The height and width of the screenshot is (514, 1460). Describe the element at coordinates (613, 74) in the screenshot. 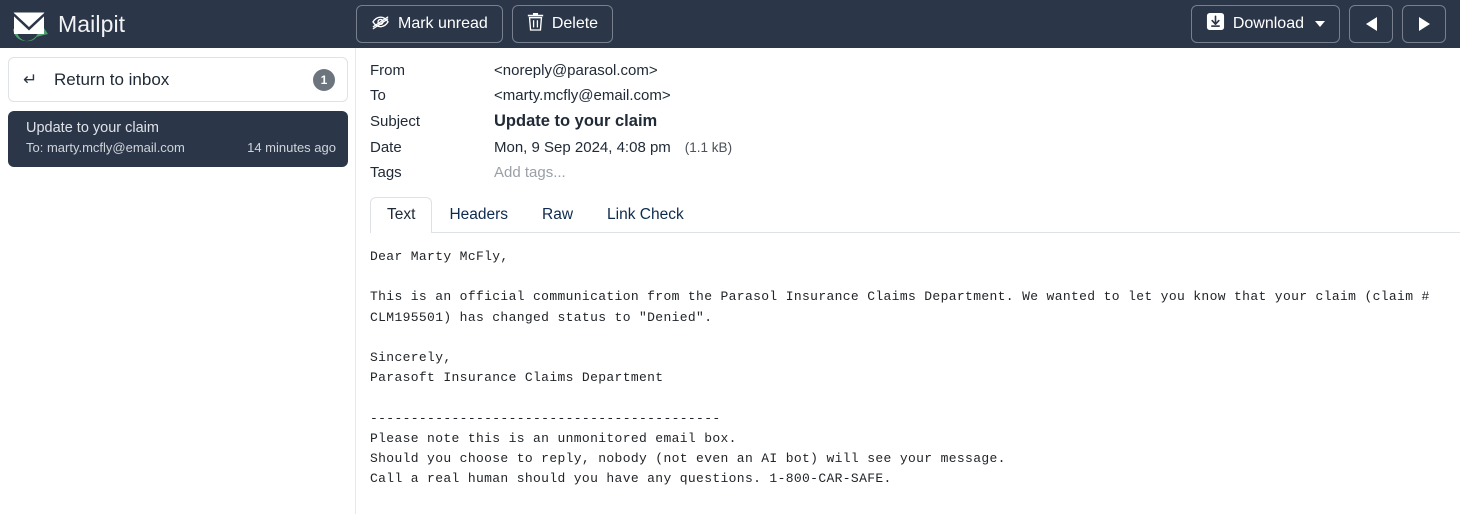

I see `from-value: <noreply@parasol.com>` at that location.